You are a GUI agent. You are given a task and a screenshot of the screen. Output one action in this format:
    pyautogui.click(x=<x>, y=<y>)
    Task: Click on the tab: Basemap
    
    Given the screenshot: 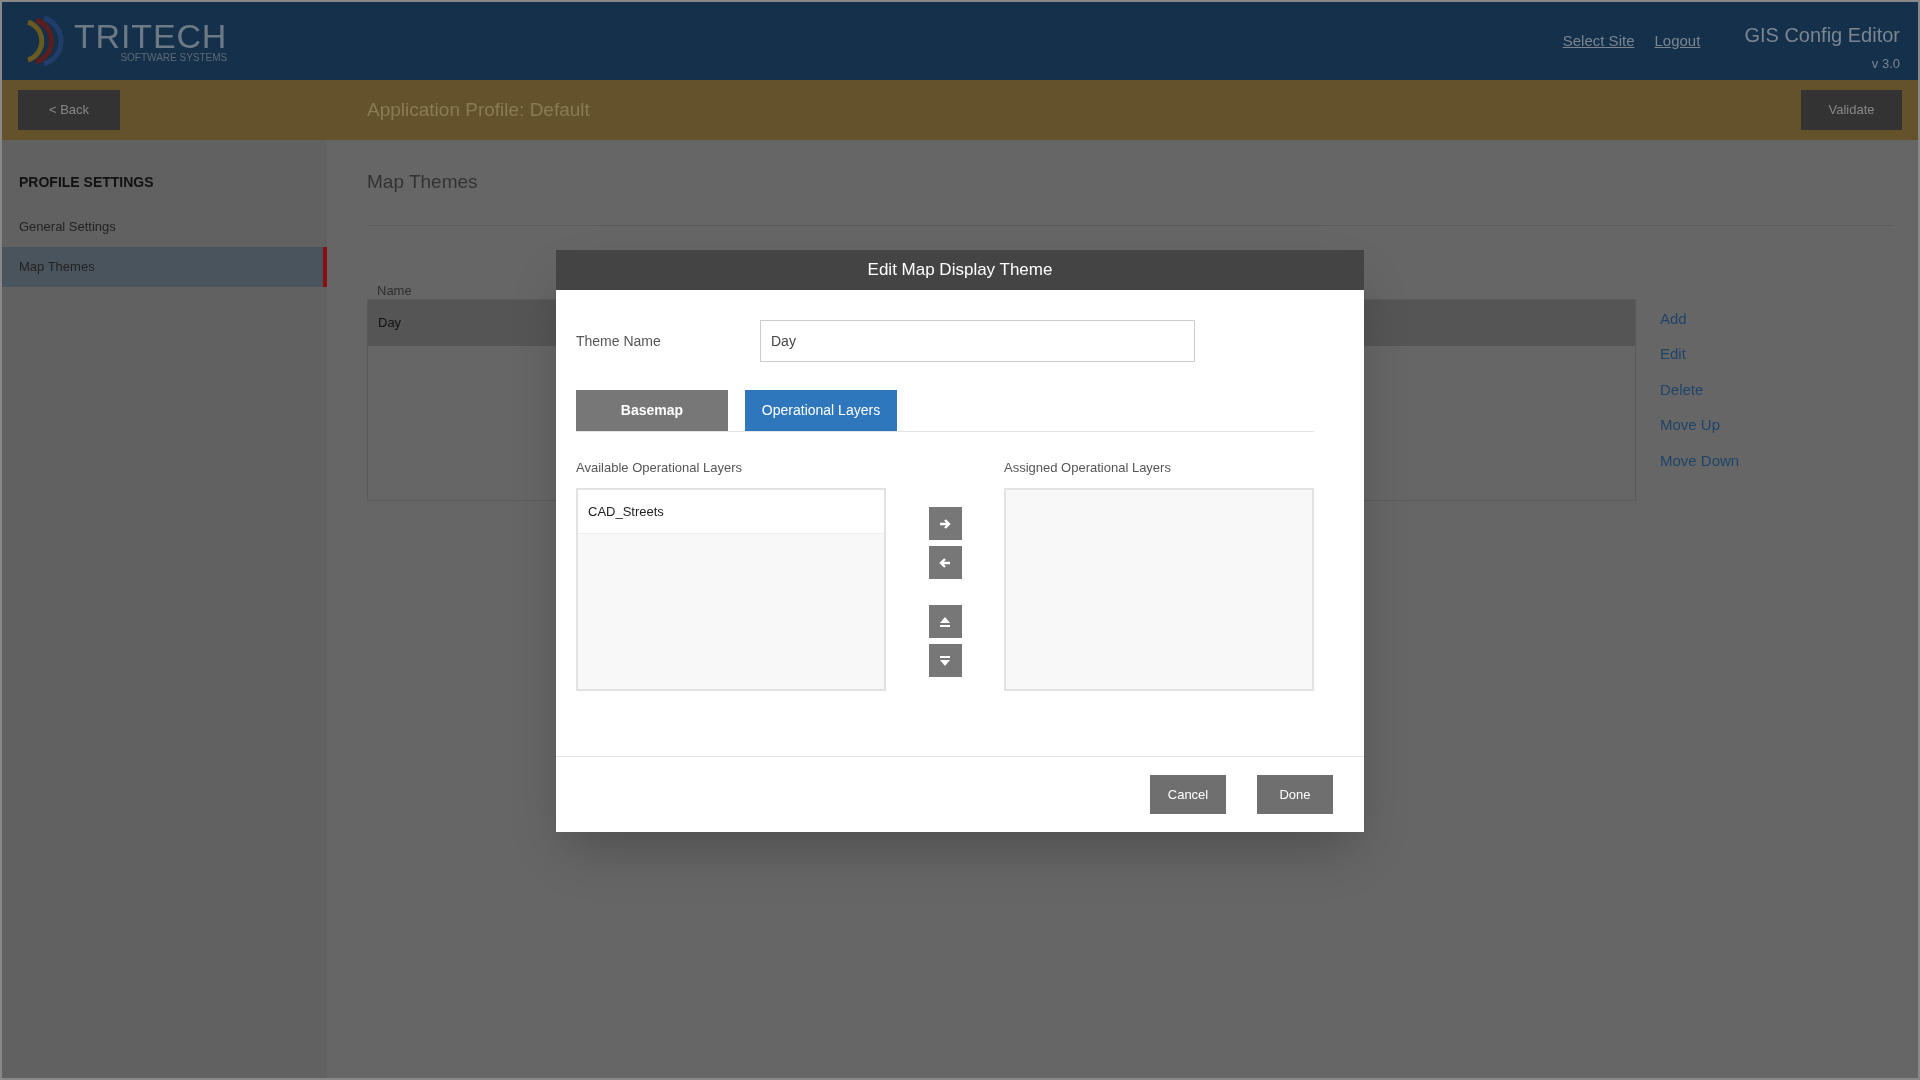 What is the action you would take?
    pyautogui.click(x=652, y=410)
    